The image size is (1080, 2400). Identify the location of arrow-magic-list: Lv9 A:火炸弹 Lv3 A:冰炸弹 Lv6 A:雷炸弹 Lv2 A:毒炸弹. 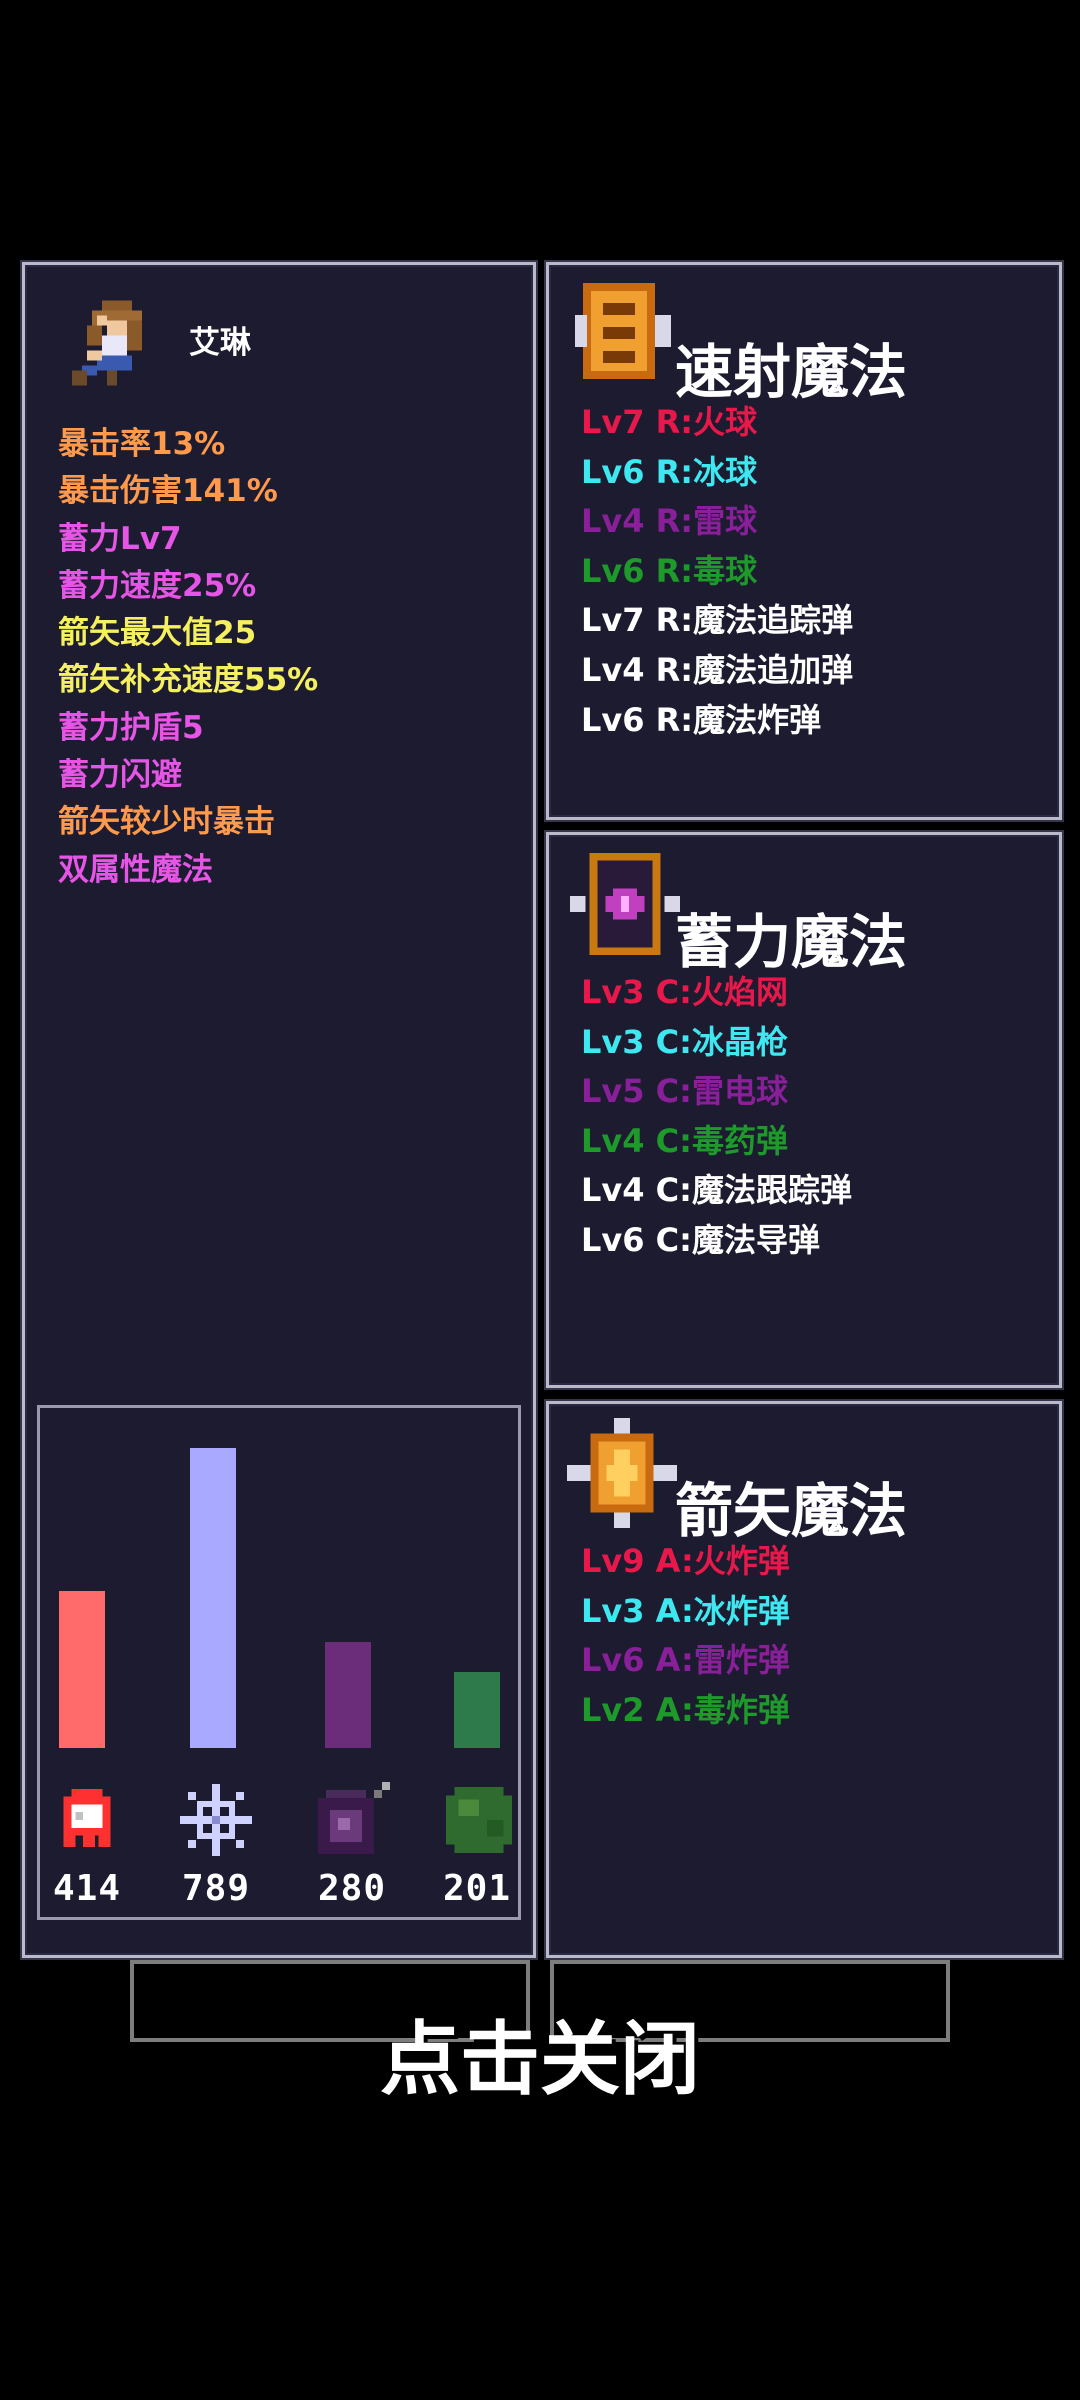
(685, 1636).